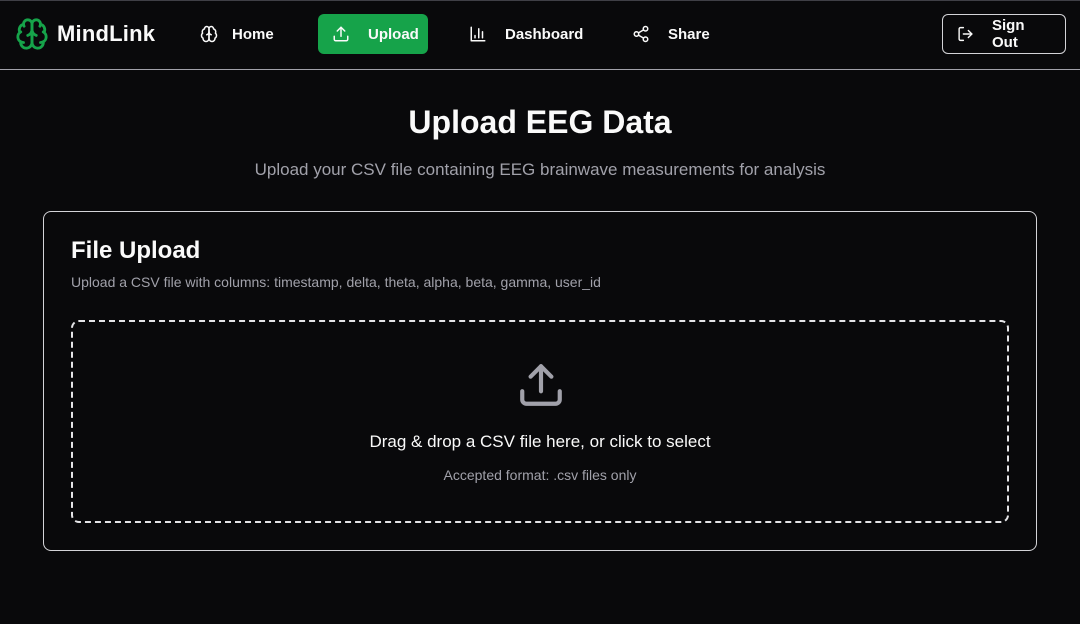 The image size is (1080, 624). Describe the element at coordinates (106, 33) in the screenshot. I see `brand-name: MindLink` at that location.